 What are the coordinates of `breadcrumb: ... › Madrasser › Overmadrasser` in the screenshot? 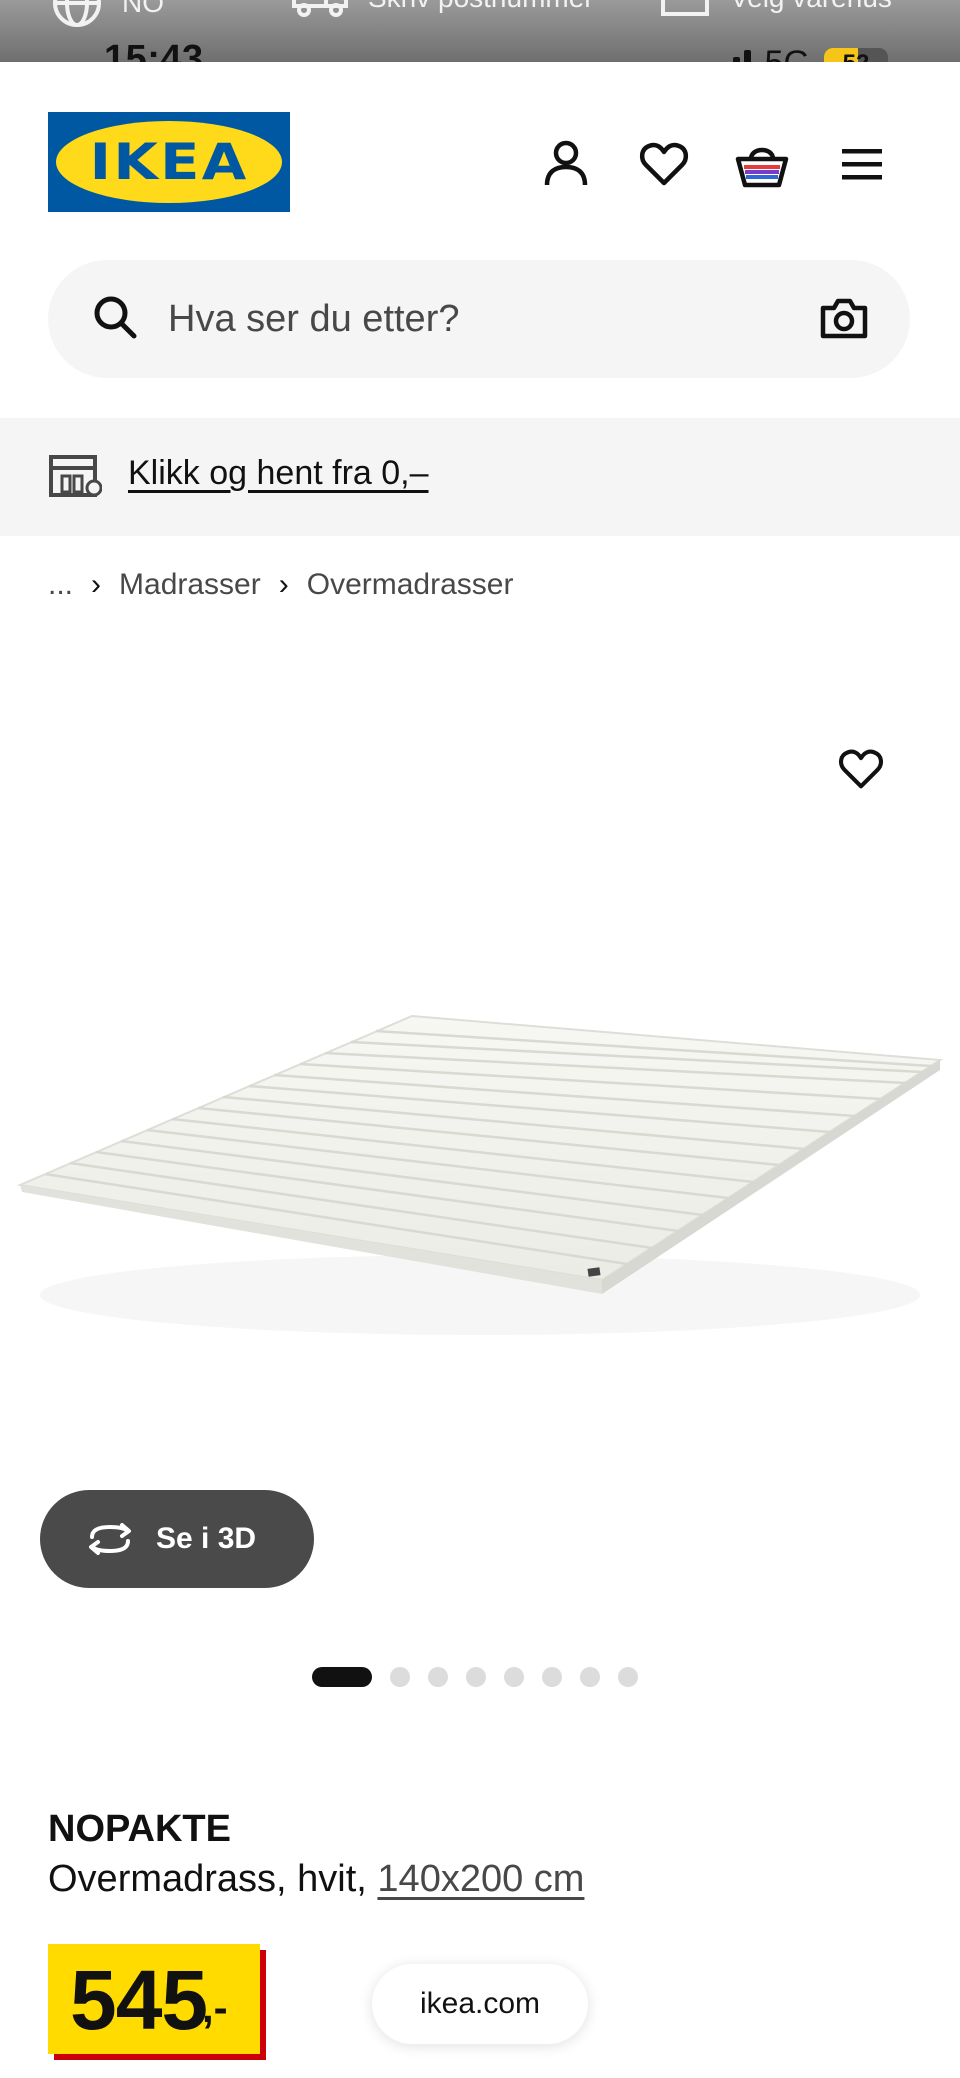 It's located at (280, 585).